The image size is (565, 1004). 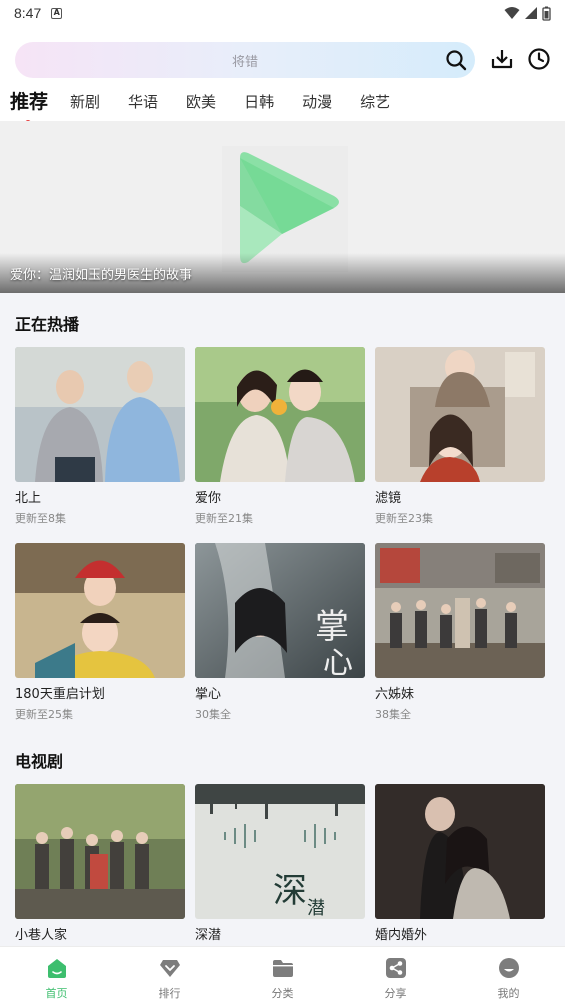 I want to click on nav-label: 我的, so click(x=508, y=993).